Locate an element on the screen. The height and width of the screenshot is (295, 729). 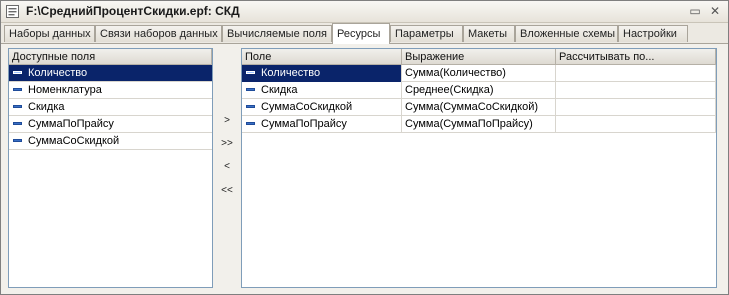
field-cell: Количество is located at coordinates (322, 73).